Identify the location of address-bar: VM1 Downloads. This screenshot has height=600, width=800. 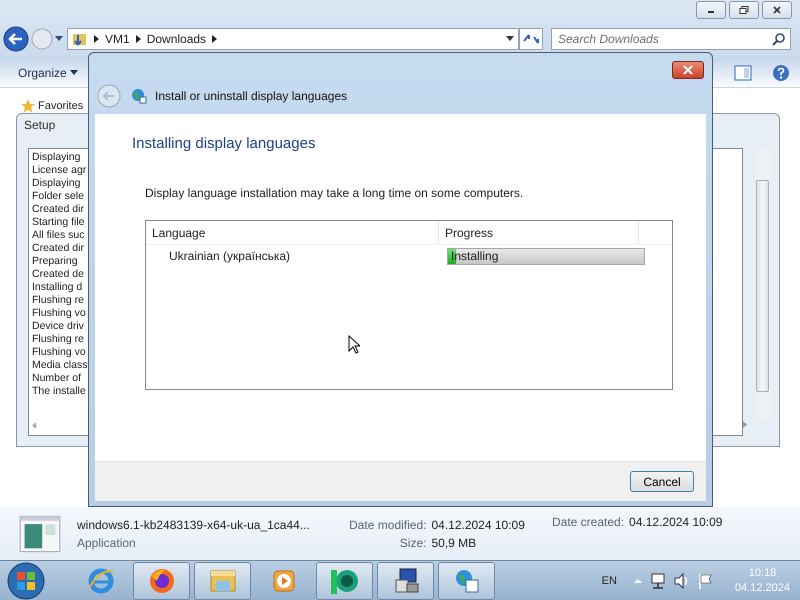
(293, 39).